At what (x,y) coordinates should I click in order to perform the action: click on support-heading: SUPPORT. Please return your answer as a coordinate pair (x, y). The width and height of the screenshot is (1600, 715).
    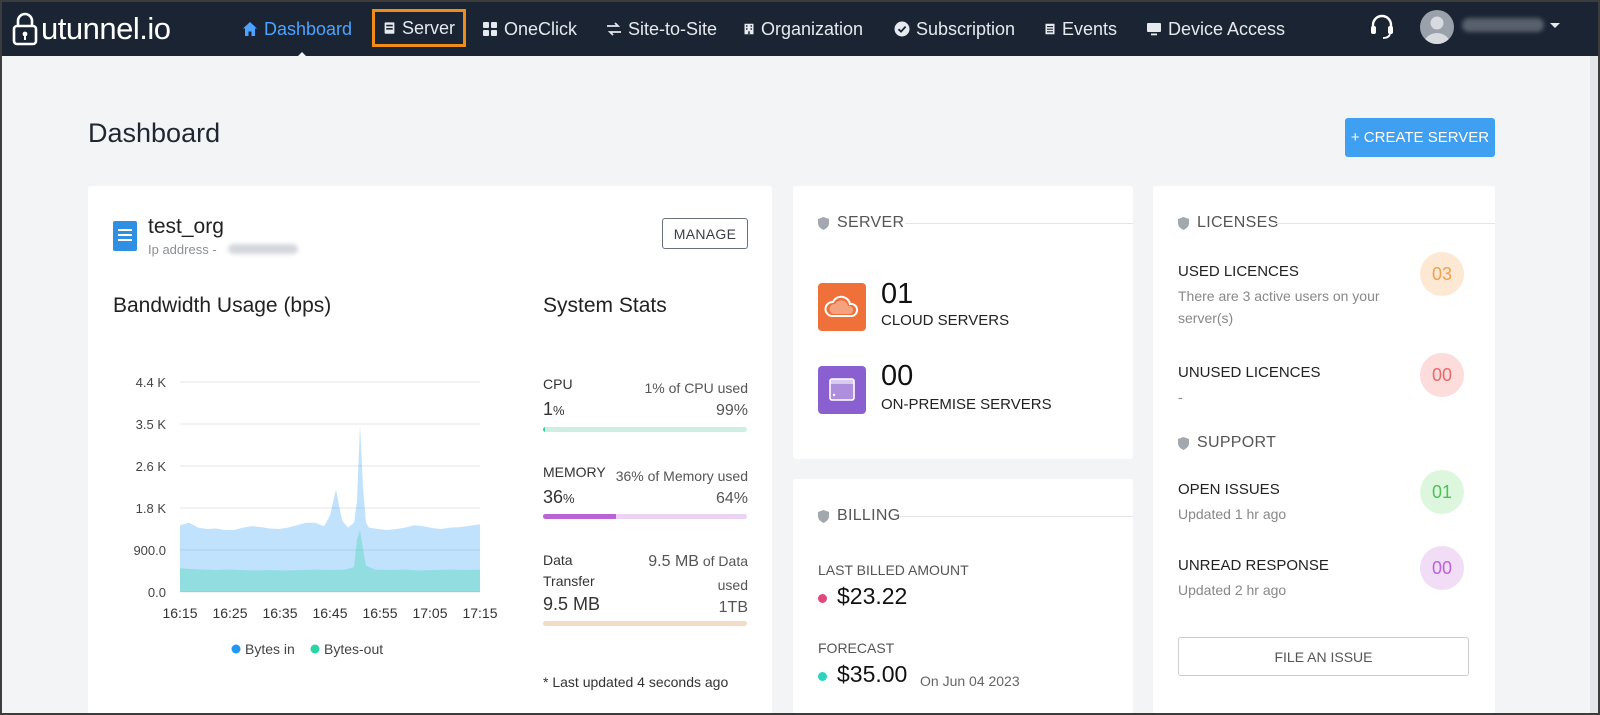
    Looking at the image, I should click on (1227, 443).